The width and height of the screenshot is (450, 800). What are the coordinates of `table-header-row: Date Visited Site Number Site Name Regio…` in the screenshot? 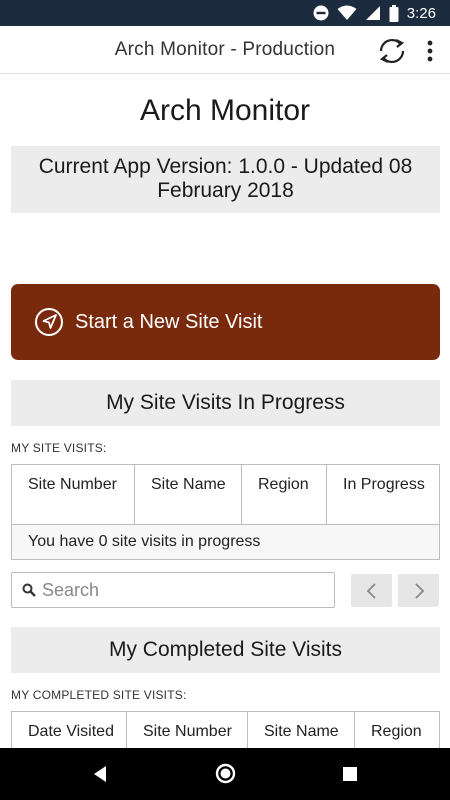 It's located at (225, 729).